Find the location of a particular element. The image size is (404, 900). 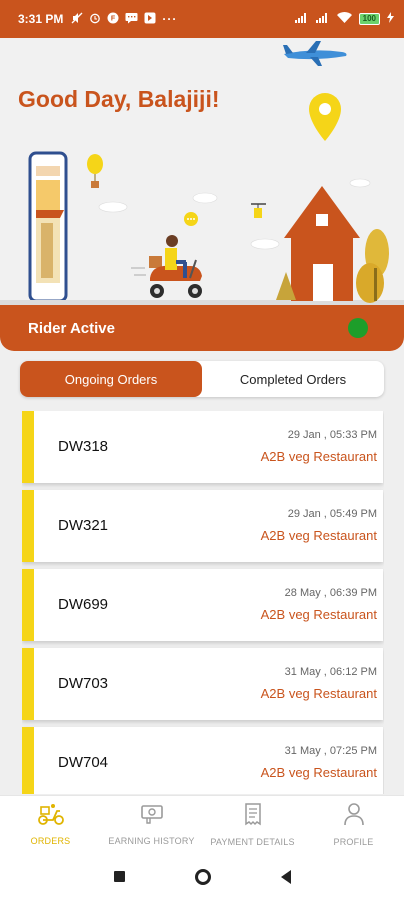

nav-orders: ORDERS is located at coordinates (50, 824).